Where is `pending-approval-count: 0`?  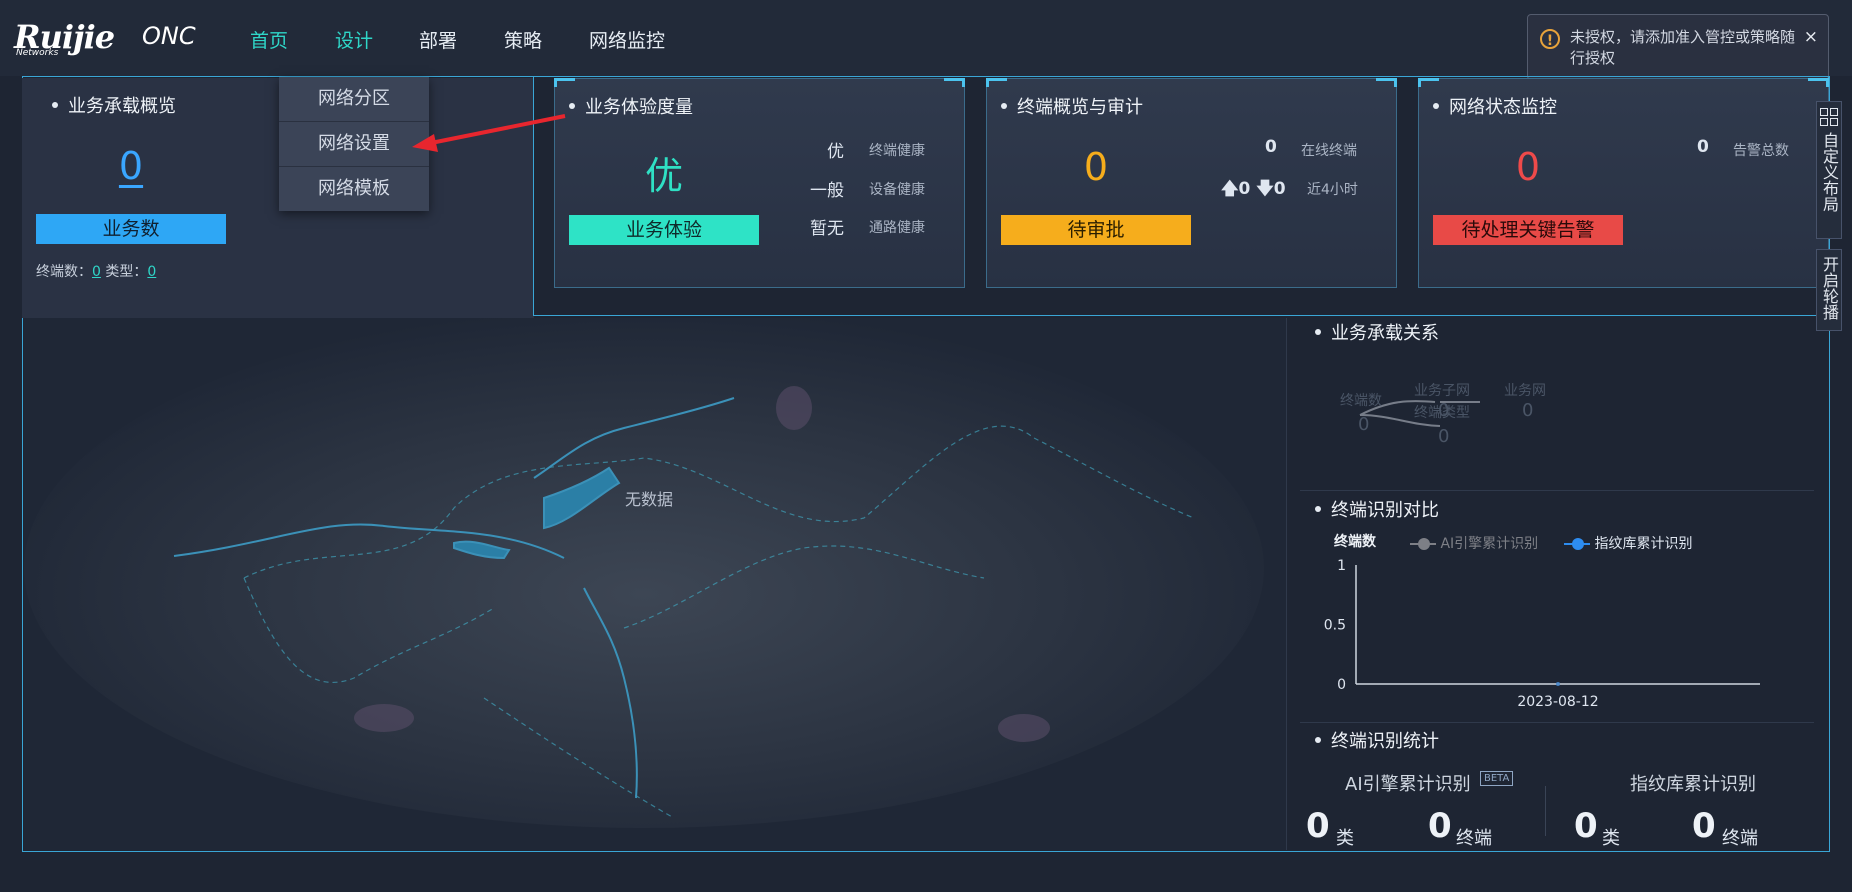
pending-approval-count: 0 is located at coordinates (1096, 167).